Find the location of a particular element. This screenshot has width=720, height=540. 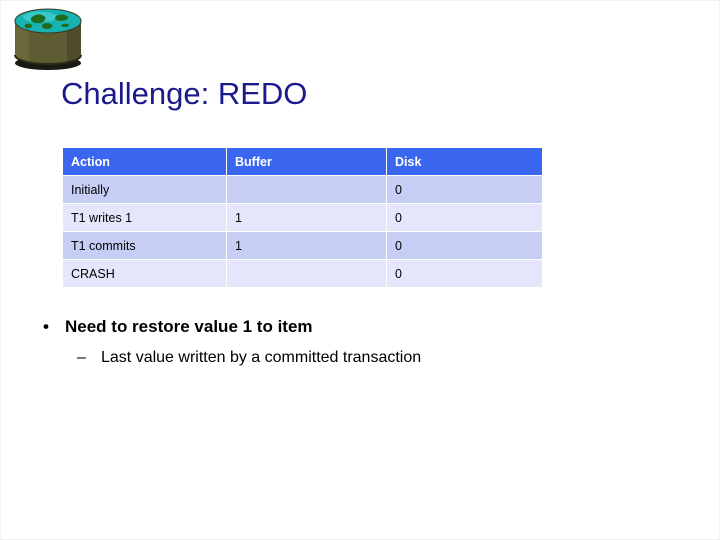

table-row: T1 commits 1 0 is located at coordinates (302, 245).